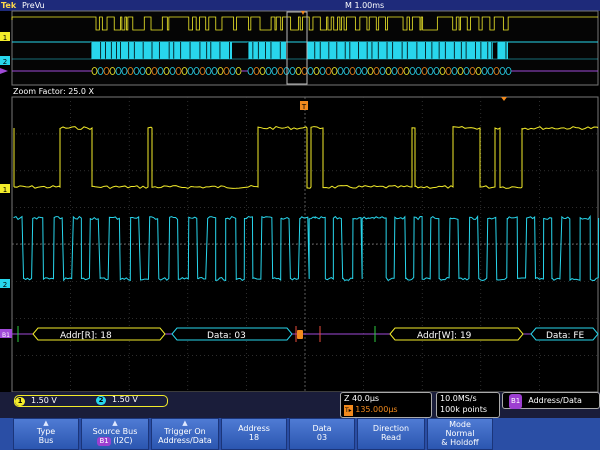 This screenshot has height=450, width=600. Describe the element at coordinates (123, 440) in the screenshot. I see `source-bus-value: (I2C)` at that location.